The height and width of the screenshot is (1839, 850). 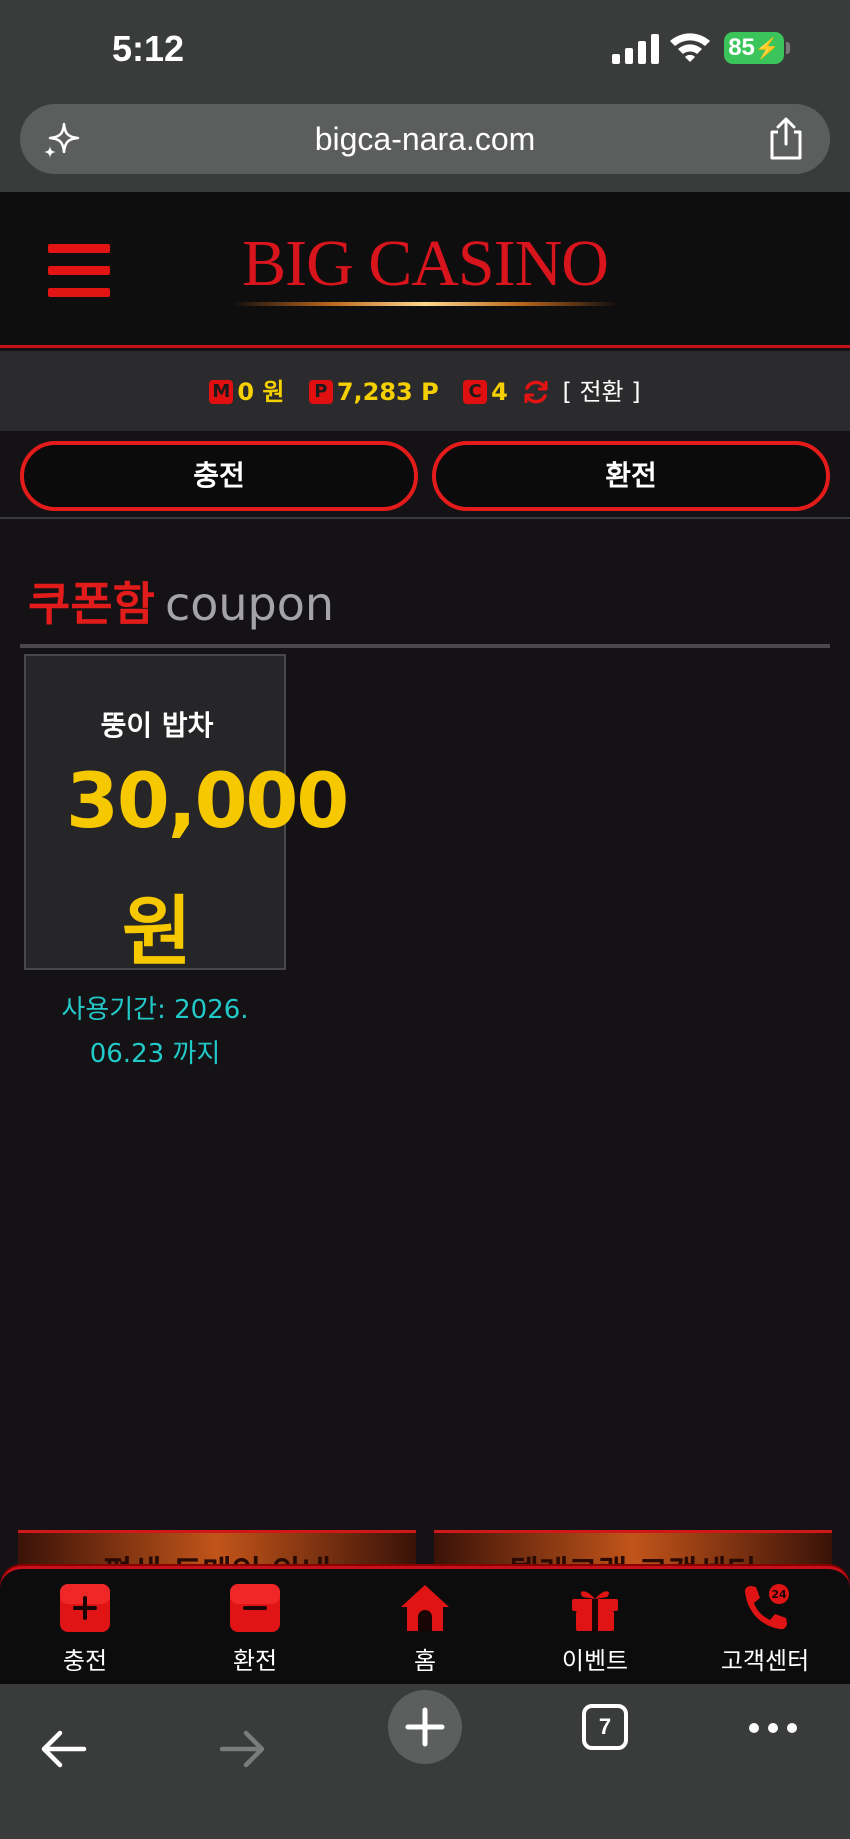 I want to click on coupon-expiry: 사용기간: 2026.06.23 까지, so click(x=155, y=1032).